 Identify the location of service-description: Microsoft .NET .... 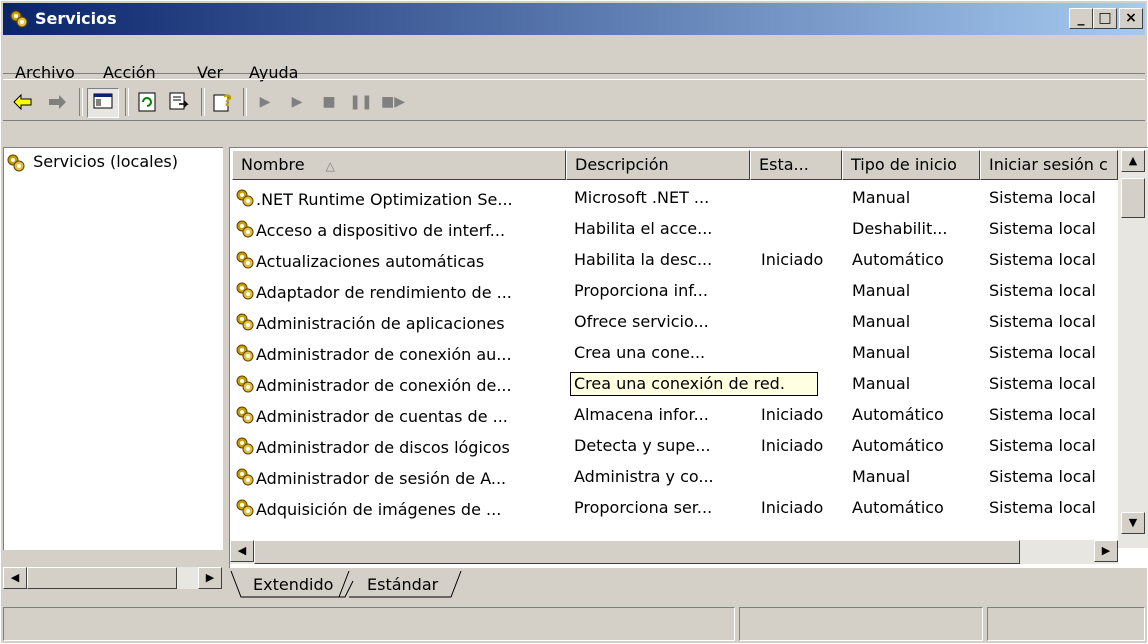
(642, 197).